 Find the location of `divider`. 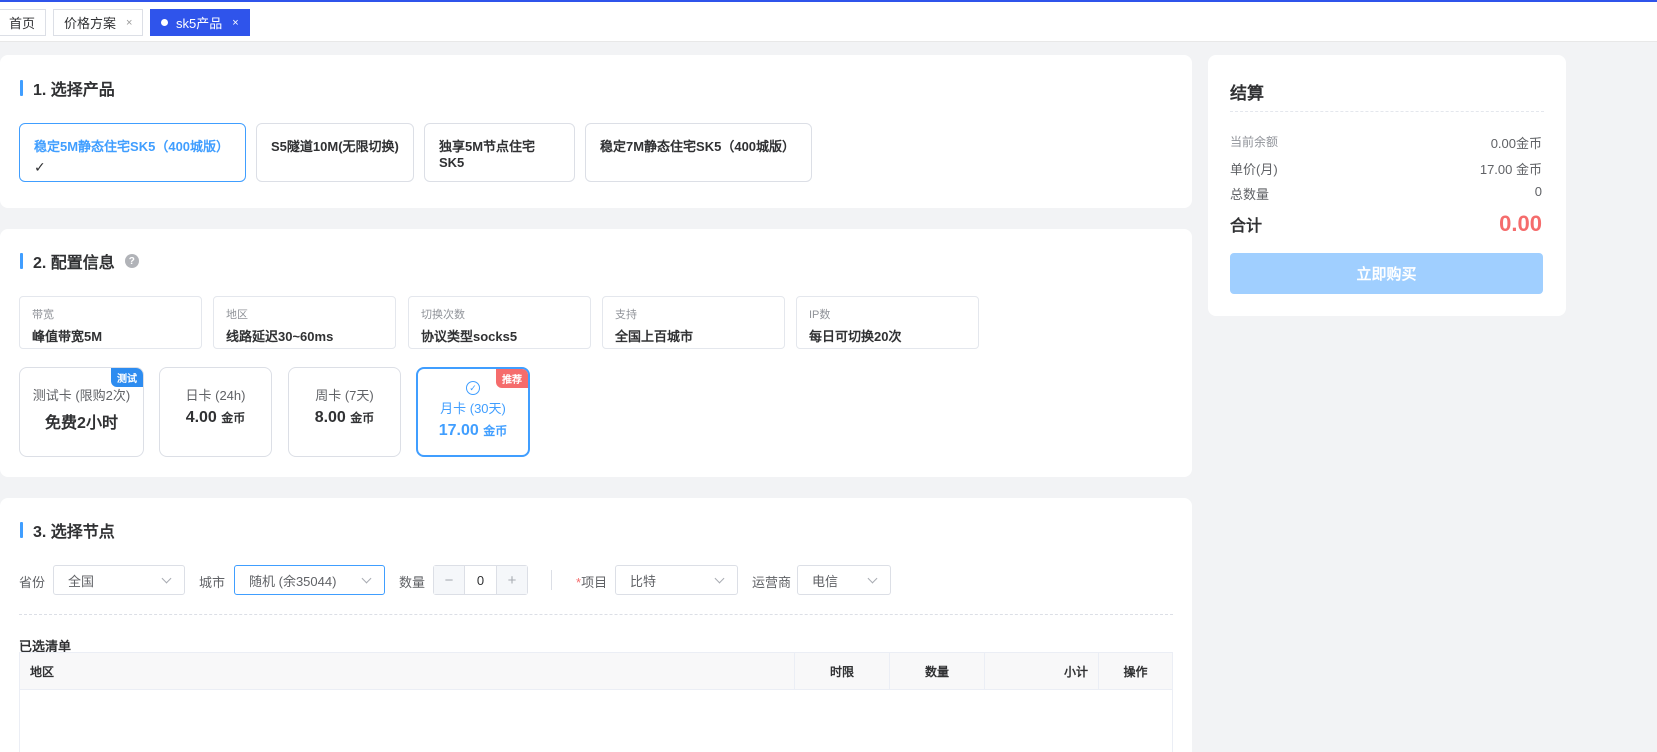

divider is located at coordinates (551, 580).